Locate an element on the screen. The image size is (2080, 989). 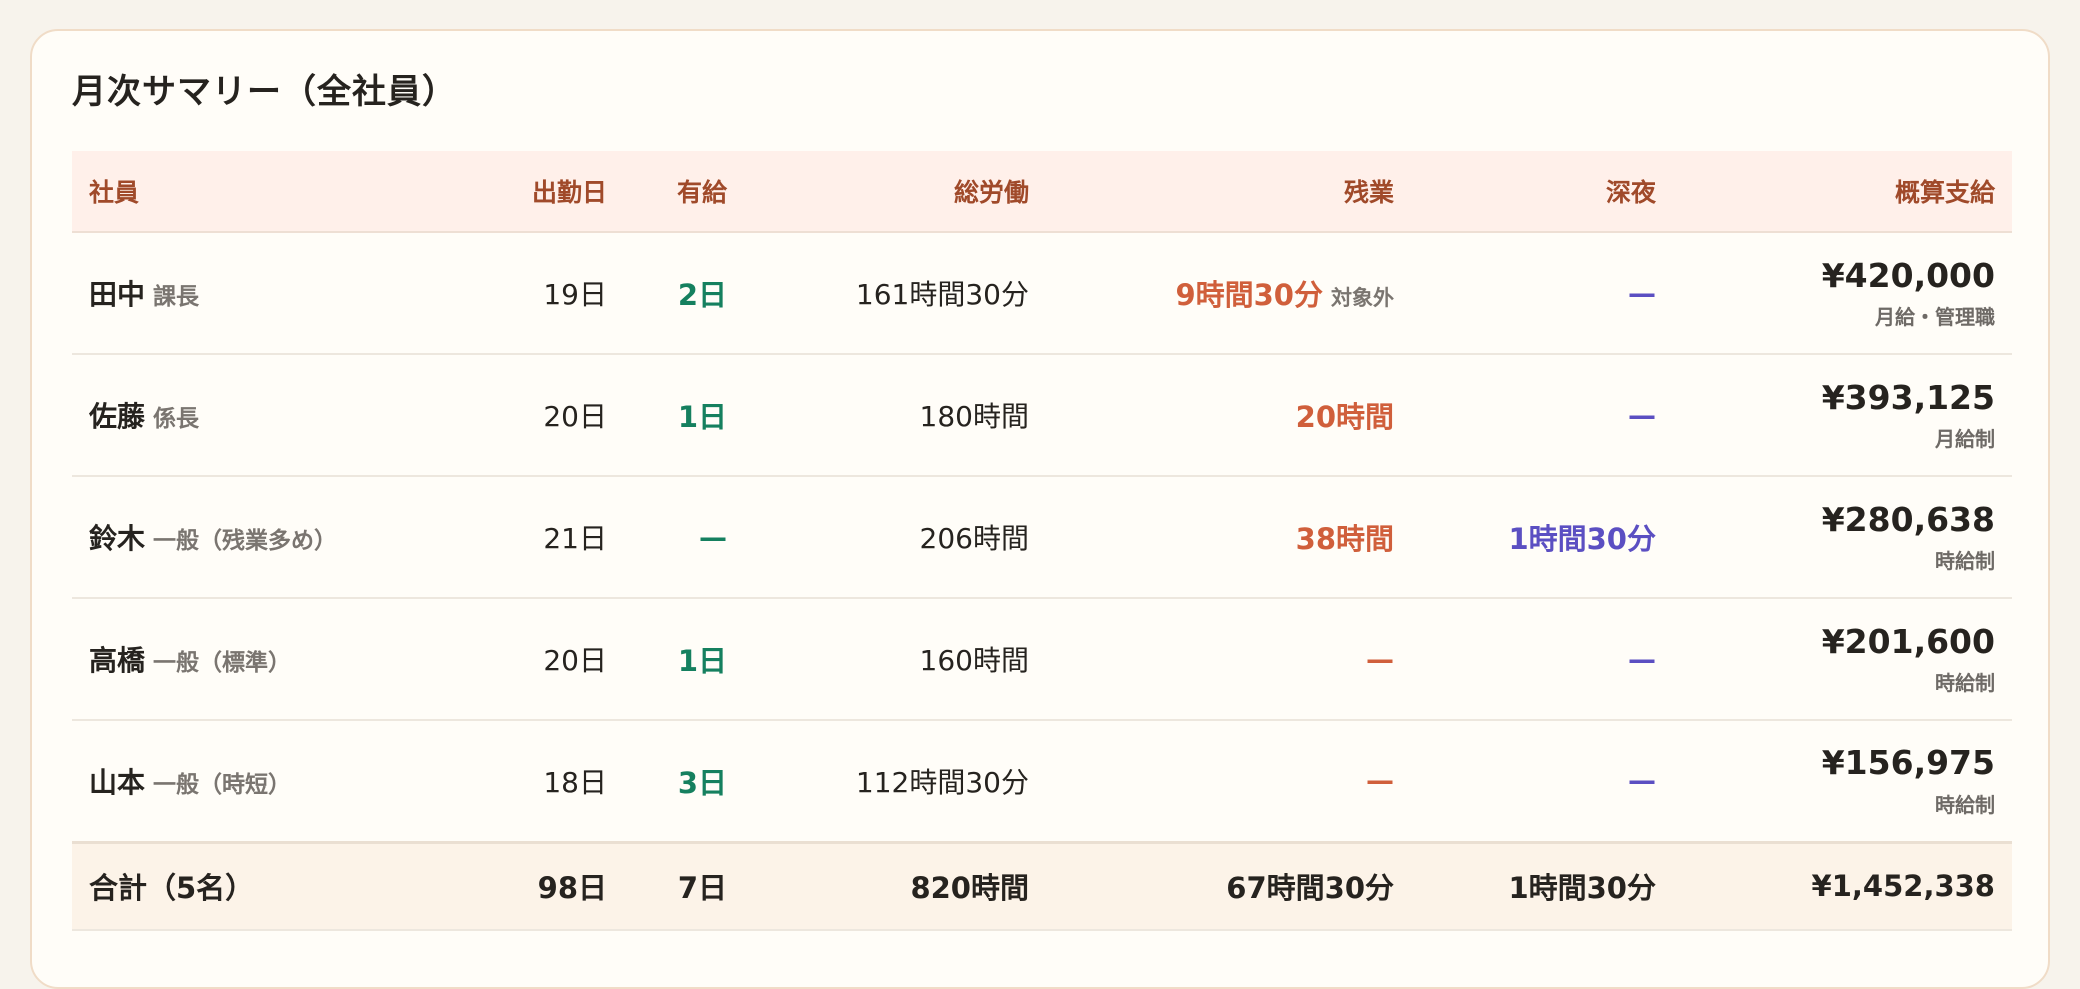
paid-leave-value: 2日 is located at coordinates (702, 295).